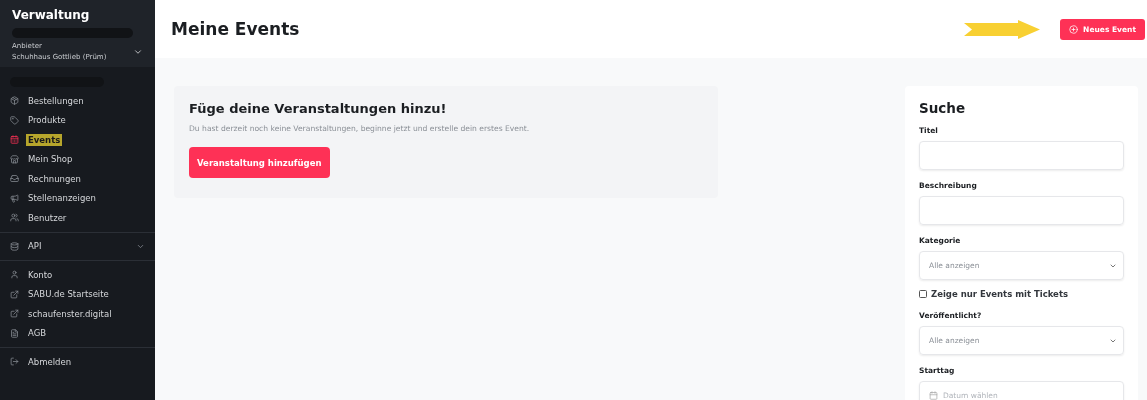  Describe the element at coordinates (77, 198) in the screenshot. I see `sidebar-item: Stellenanzeigen` at that location.